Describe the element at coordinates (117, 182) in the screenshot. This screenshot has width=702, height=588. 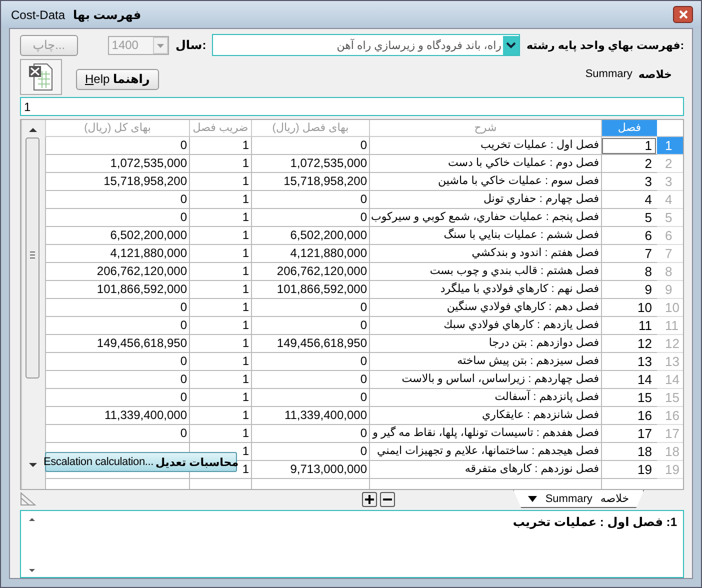
I see `total-cell: 15,718,958,200` at that location.